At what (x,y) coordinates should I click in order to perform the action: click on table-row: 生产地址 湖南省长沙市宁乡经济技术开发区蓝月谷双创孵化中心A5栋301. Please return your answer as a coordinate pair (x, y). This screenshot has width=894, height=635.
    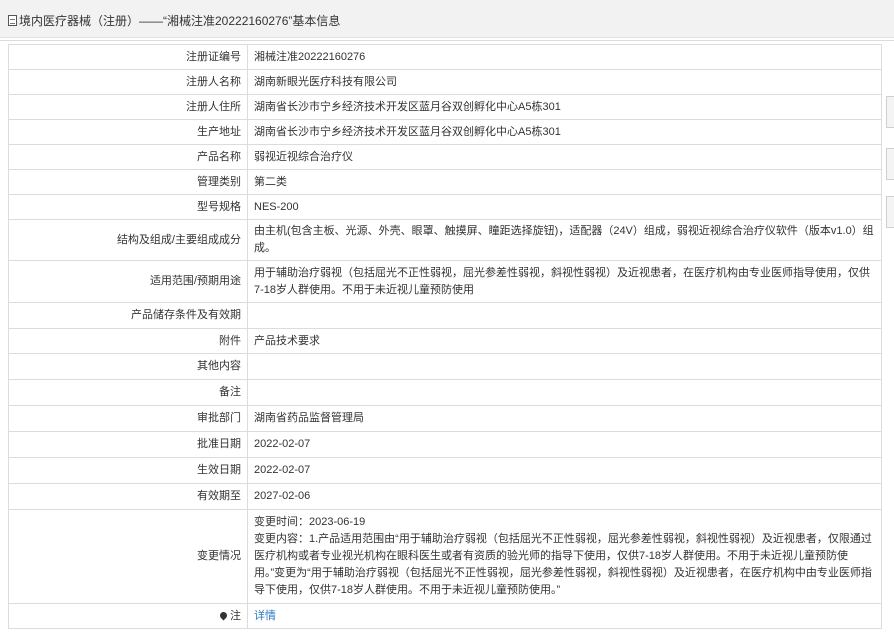
    Looking at the image, I should click on (445, 132).